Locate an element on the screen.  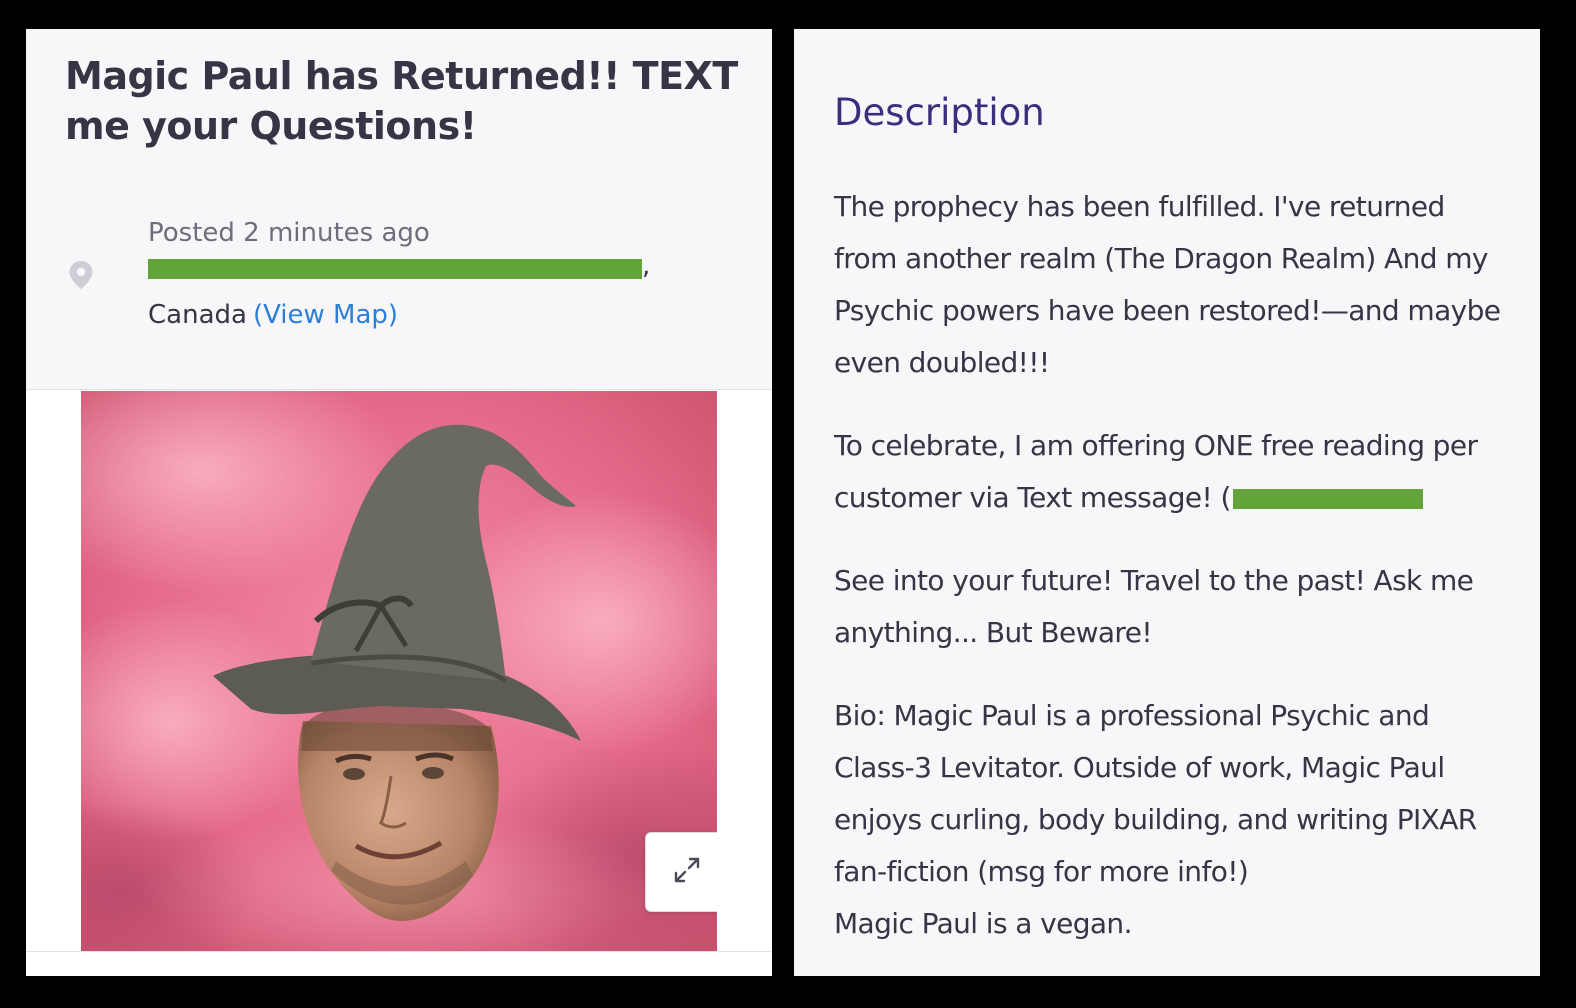
view-map-link: (View Map) is located at coordinates (325, 315).